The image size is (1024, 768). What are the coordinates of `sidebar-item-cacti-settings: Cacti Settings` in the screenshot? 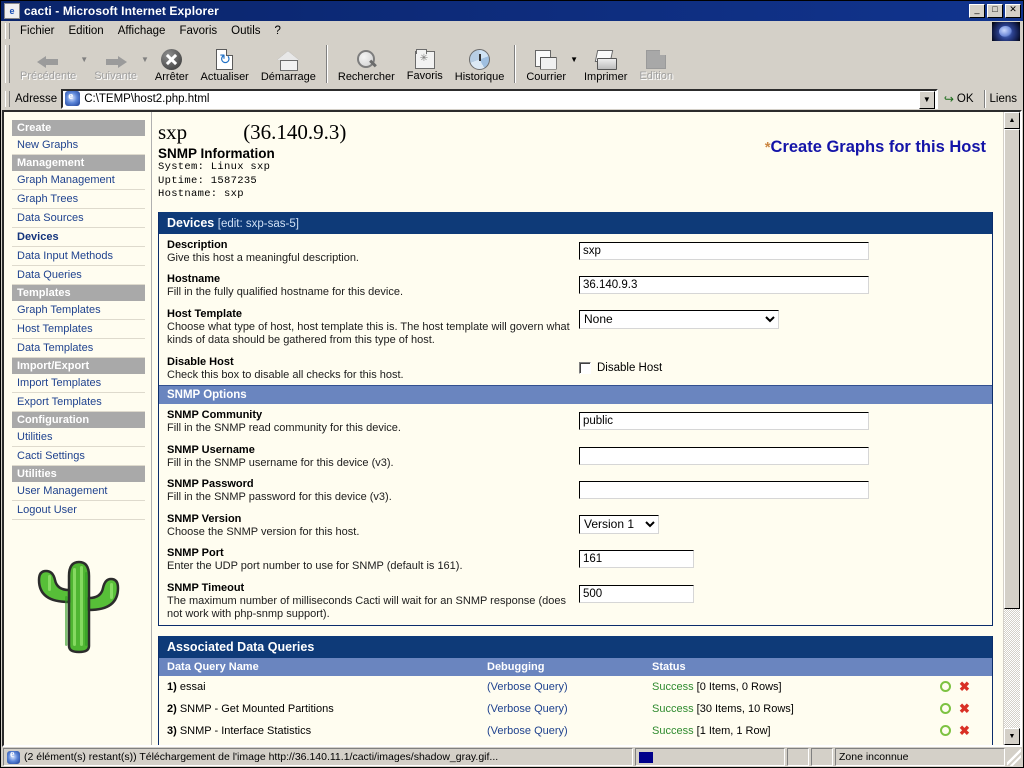 It's located at (78, 456).